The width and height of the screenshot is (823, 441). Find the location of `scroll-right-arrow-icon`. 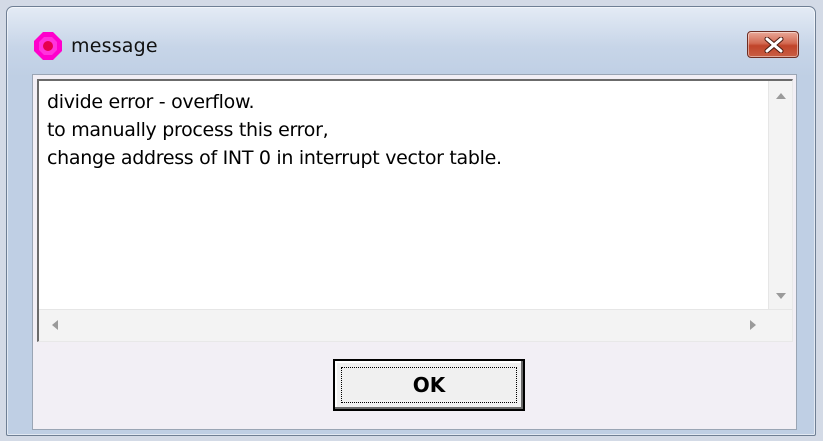

scroll-right-arrow-icon is located at coordinates (752, 325).